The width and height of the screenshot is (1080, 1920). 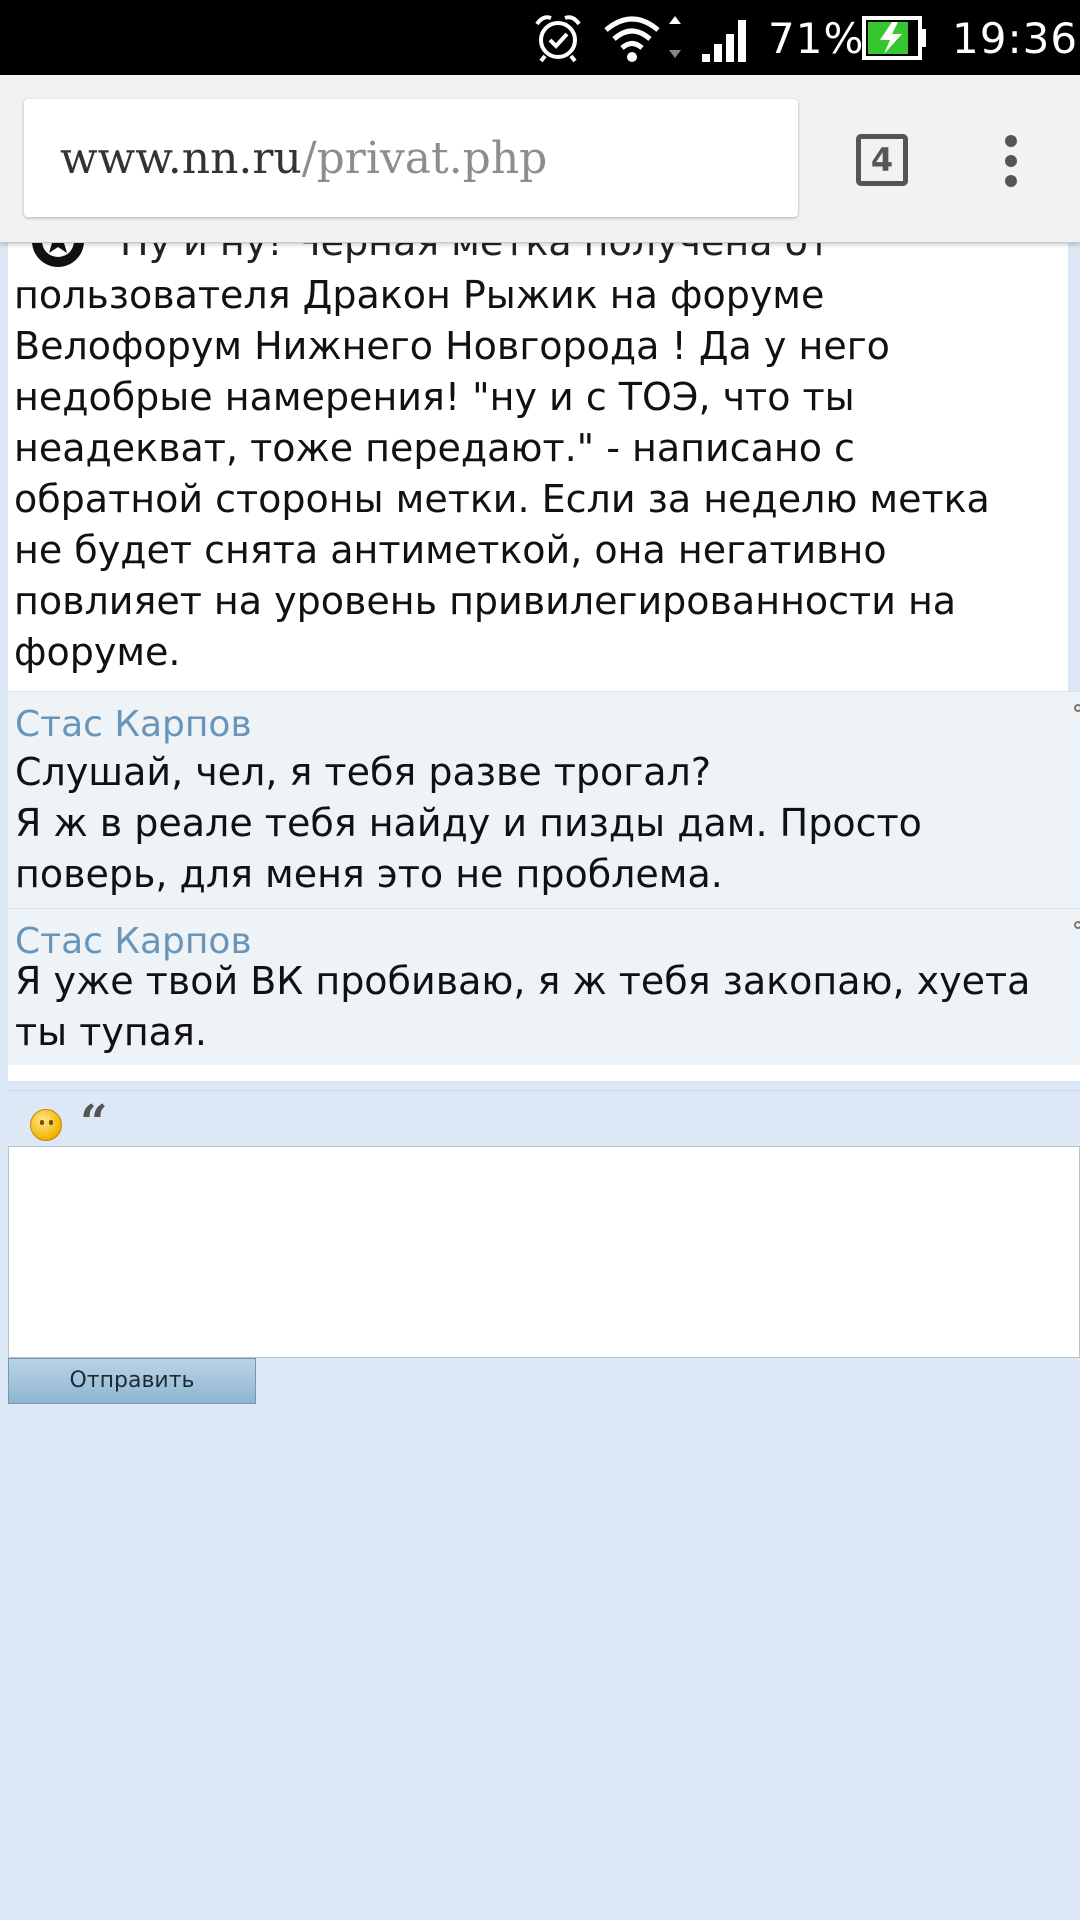 I want to click on address-bar: www.nn.ru/privat.php, so click(x=411, y=158).